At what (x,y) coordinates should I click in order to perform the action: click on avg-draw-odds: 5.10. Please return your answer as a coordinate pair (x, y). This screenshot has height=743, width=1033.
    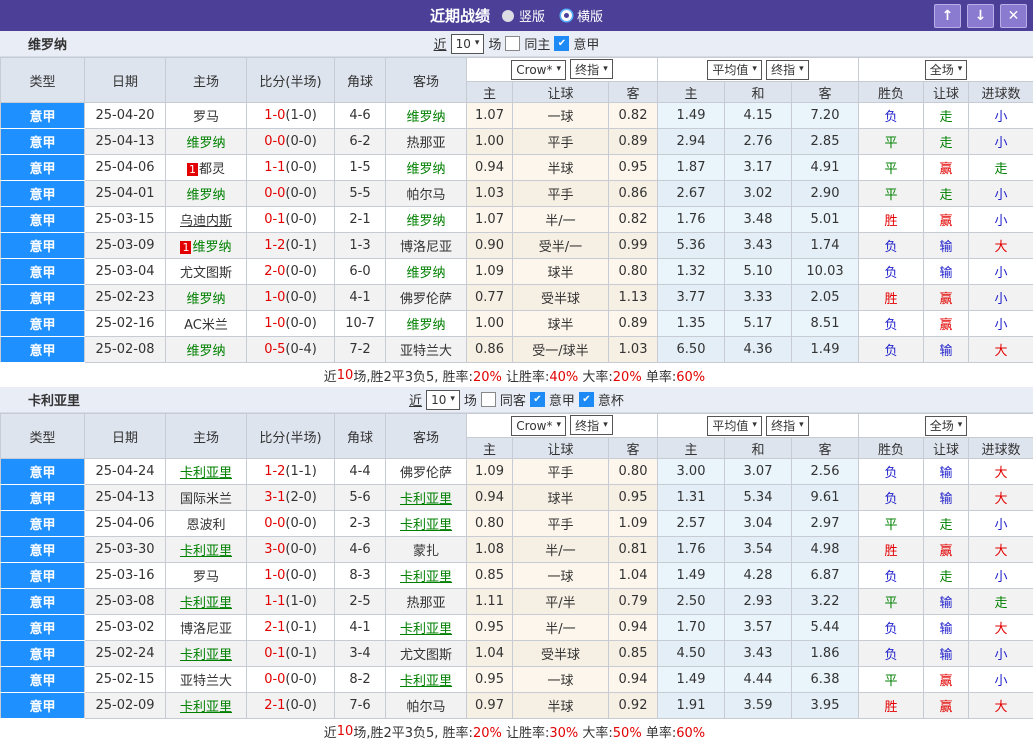
    Looking at the image, I should click on (758, 272).